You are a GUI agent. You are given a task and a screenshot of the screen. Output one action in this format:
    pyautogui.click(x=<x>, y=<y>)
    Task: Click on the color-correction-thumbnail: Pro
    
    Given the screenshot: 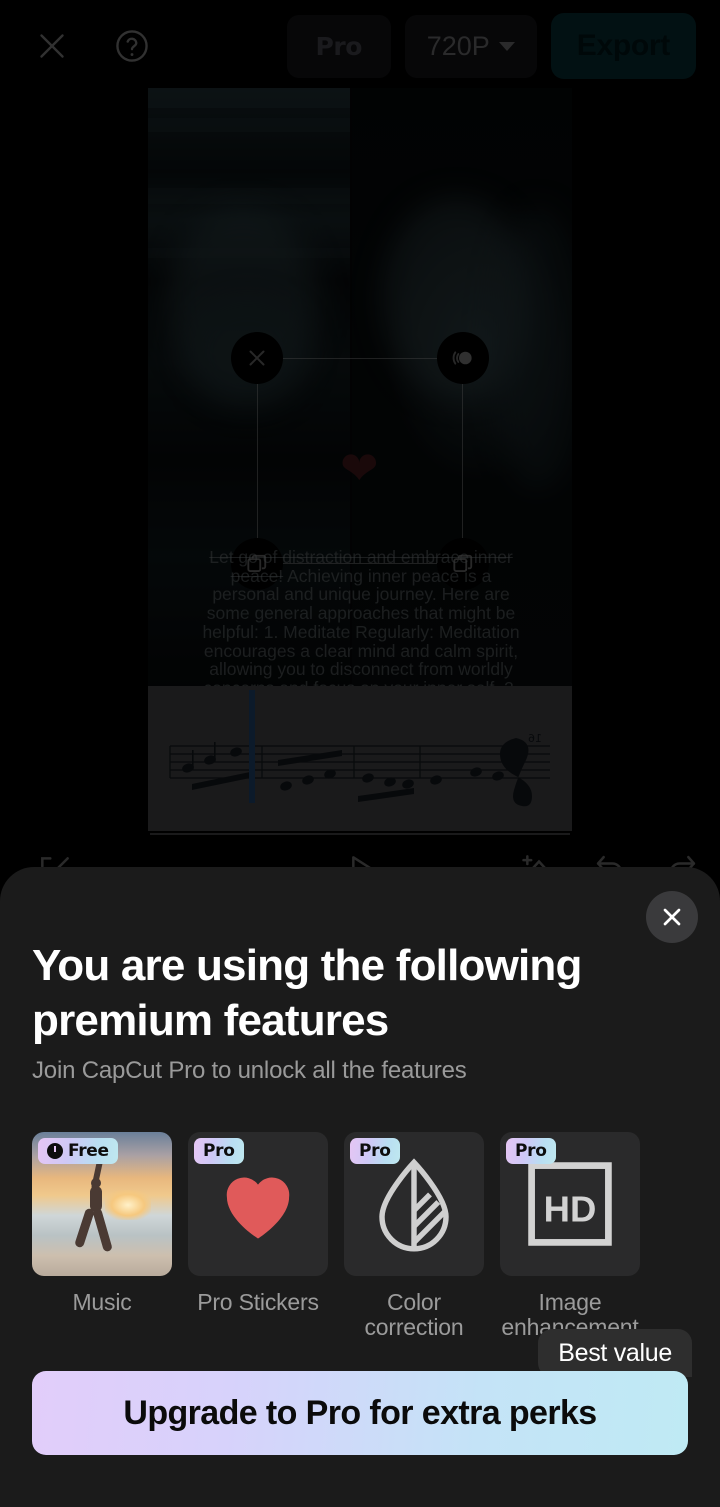 What is the action you would take?
    pyautogui.click(x=414, y=1204)
    